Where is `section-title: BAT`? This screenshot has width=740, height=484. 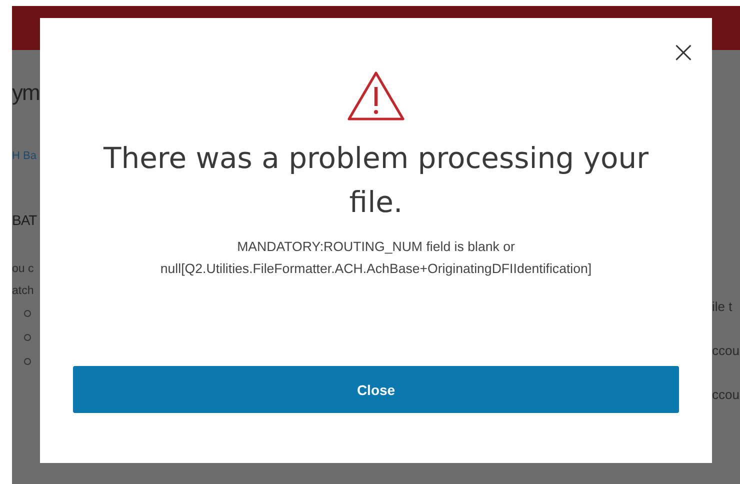 section-title: BAT is located at coordinates (25, 220).